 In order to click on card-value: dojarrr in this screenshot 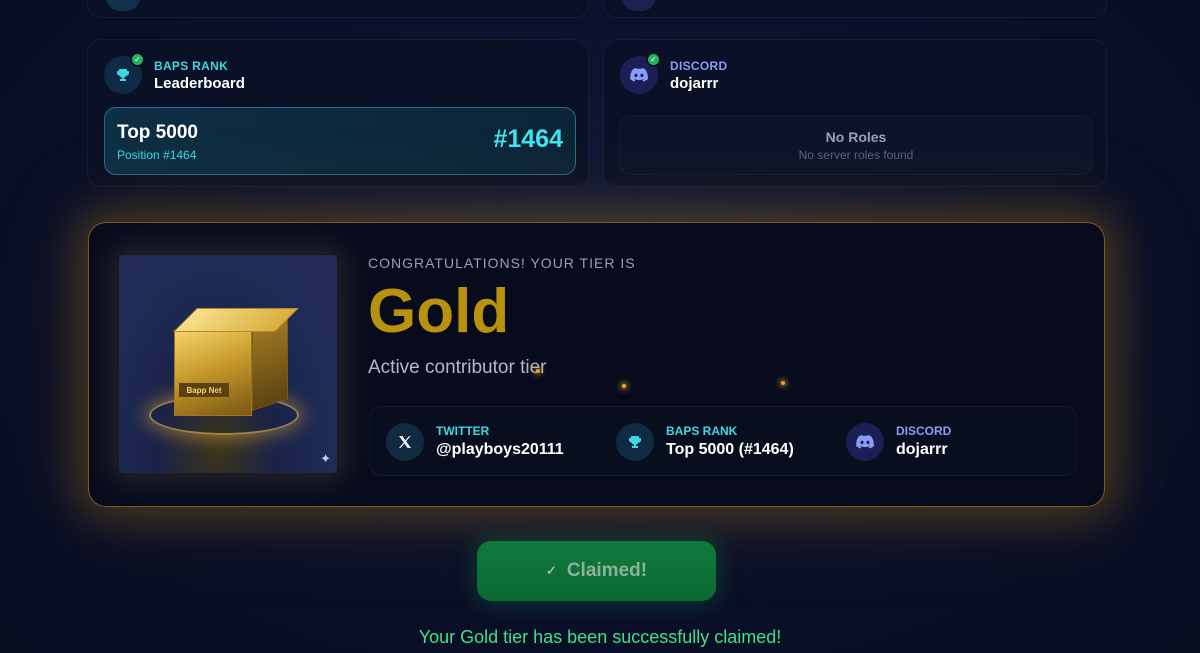, I will do `click(694, 83)`.